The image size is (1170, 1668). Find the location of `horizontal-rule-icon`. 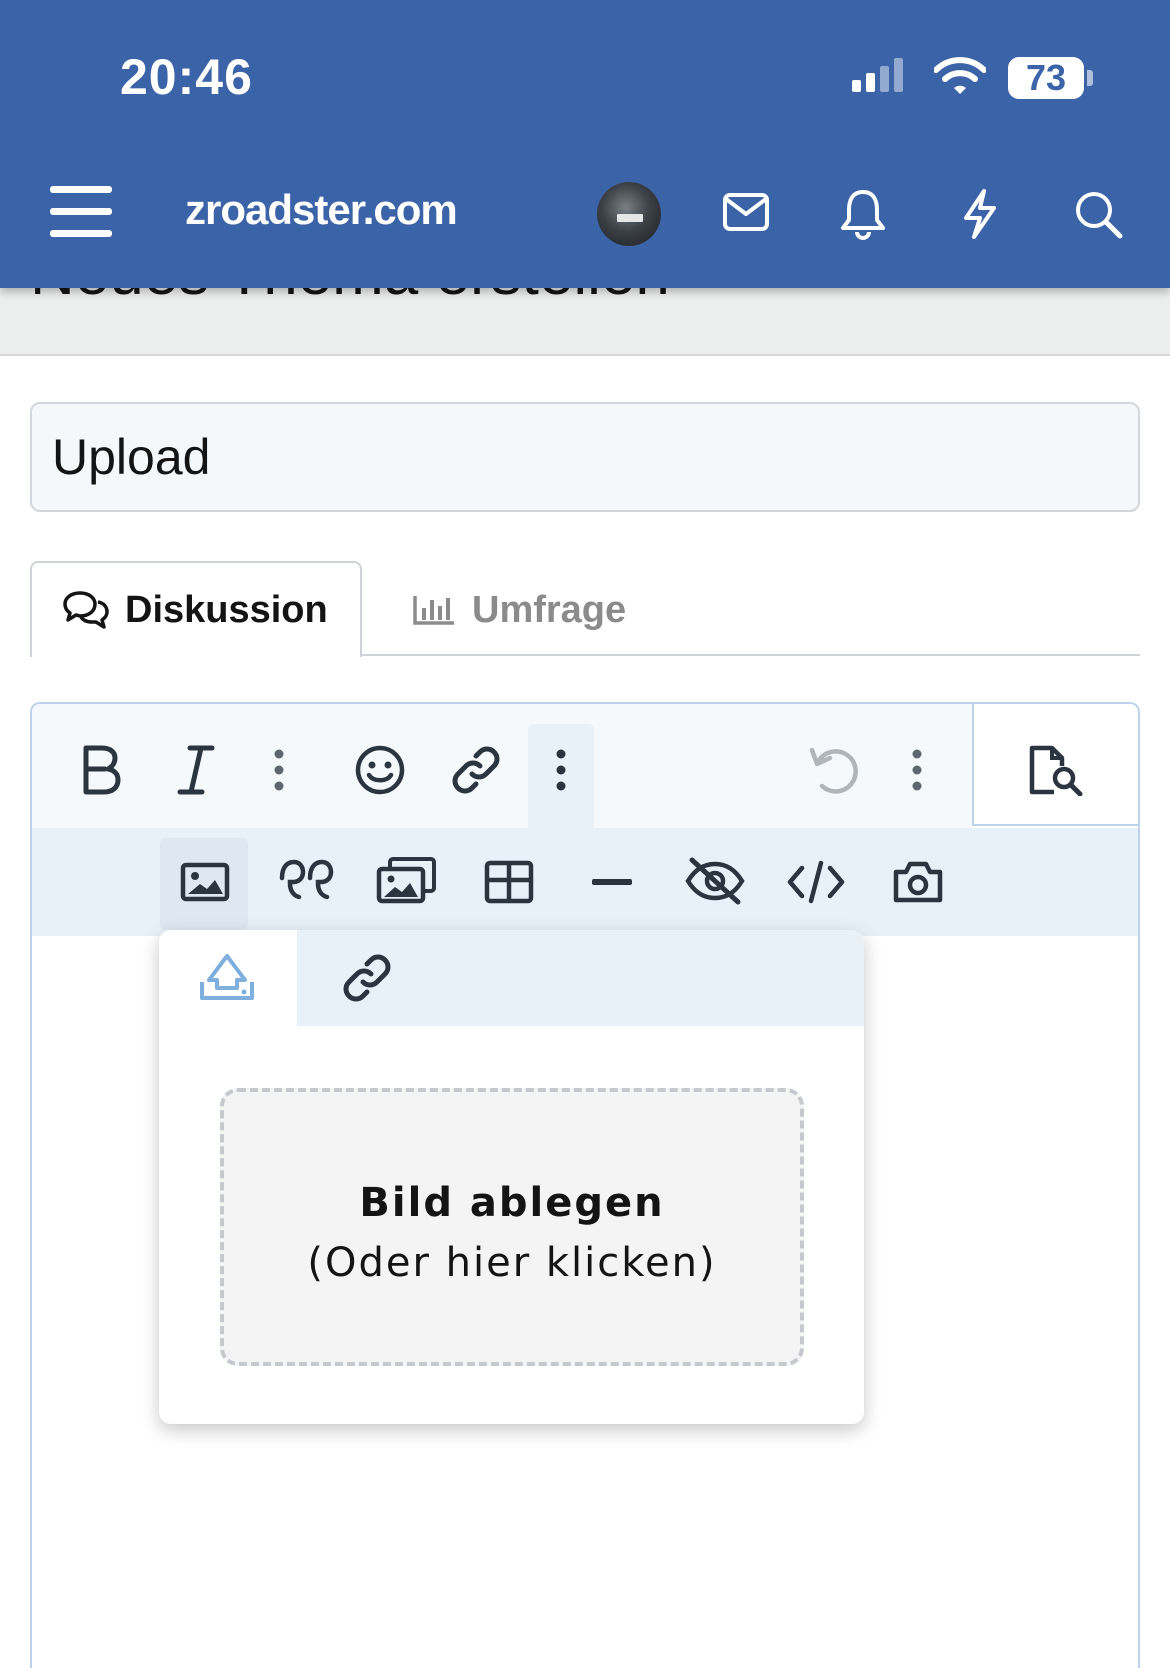

horizontal-rule-icon is located at coordinates (612, 882).